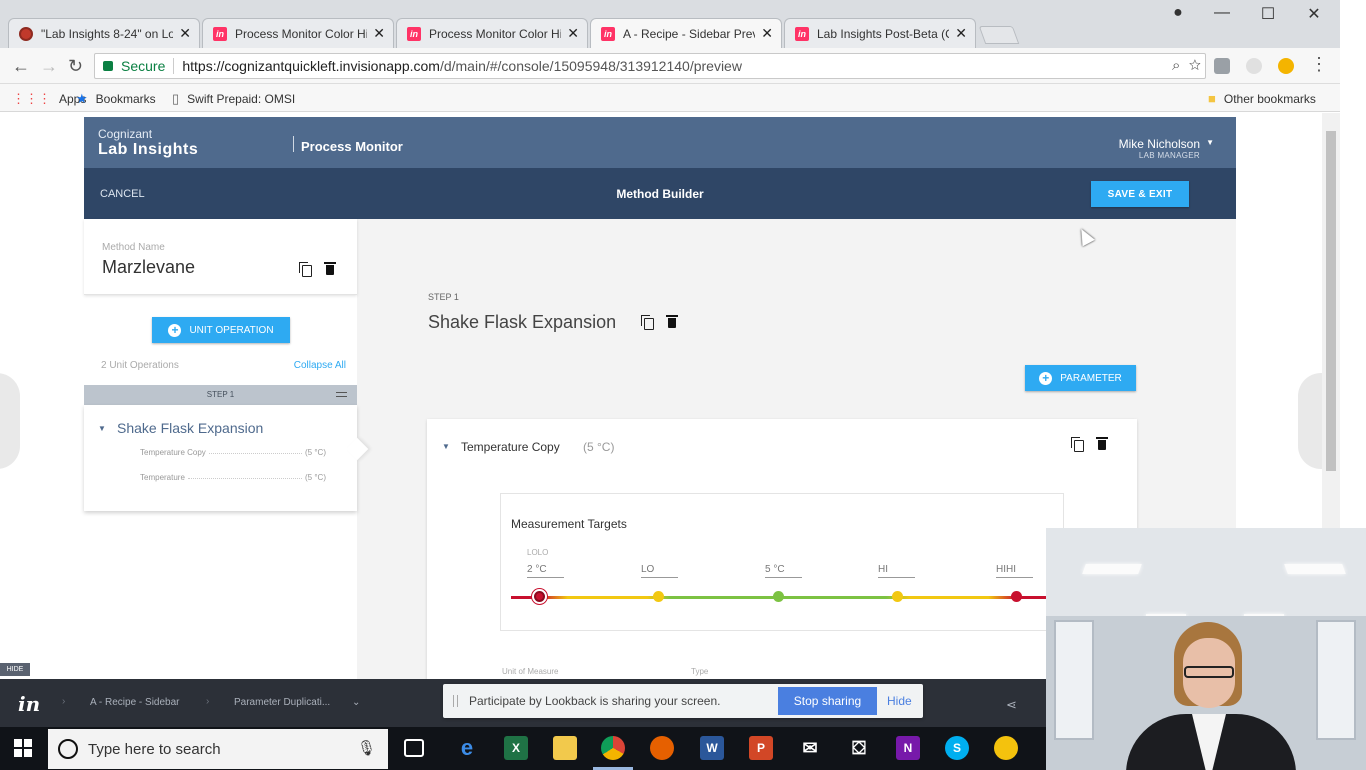  I want to click on sidebar-param-row: Temperature Copy (5 °C), so click(233, 452).